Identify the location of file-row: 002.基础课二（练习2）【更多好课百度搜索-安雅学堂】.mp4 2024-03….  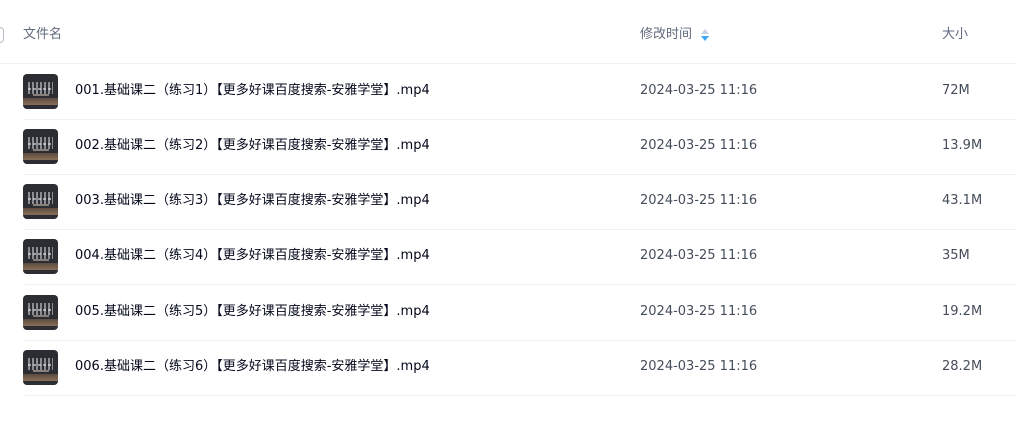
(519, 147).